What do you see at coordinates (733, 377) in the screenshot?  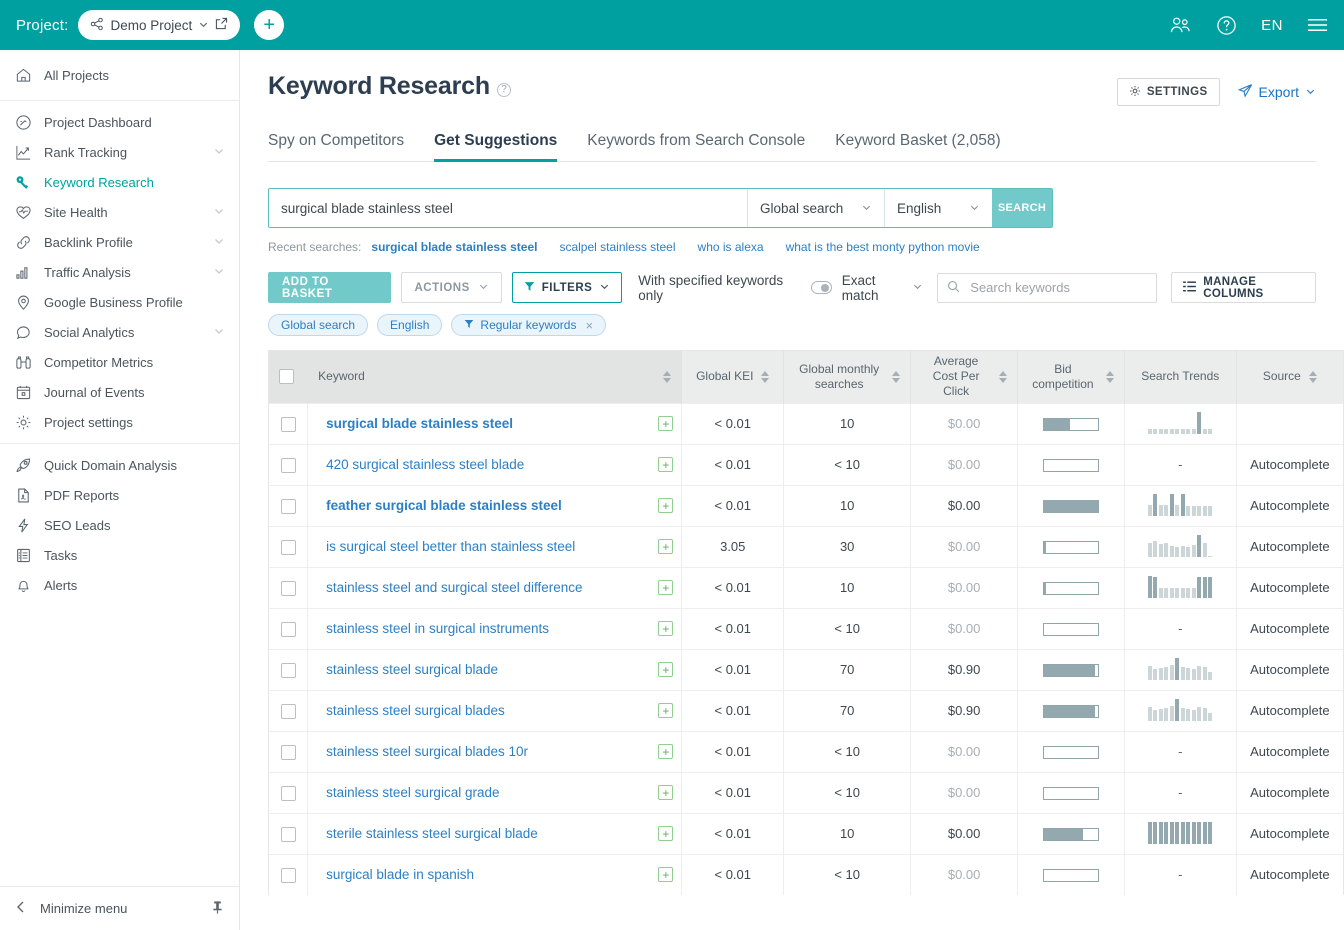 I see `th-global-kei: Global KEI` at bounding box center [733, 377].